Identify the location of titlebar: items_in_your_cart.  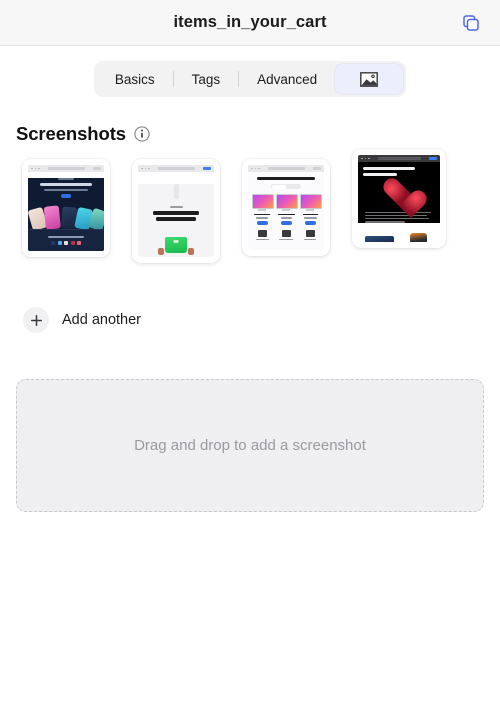
(250, 23).